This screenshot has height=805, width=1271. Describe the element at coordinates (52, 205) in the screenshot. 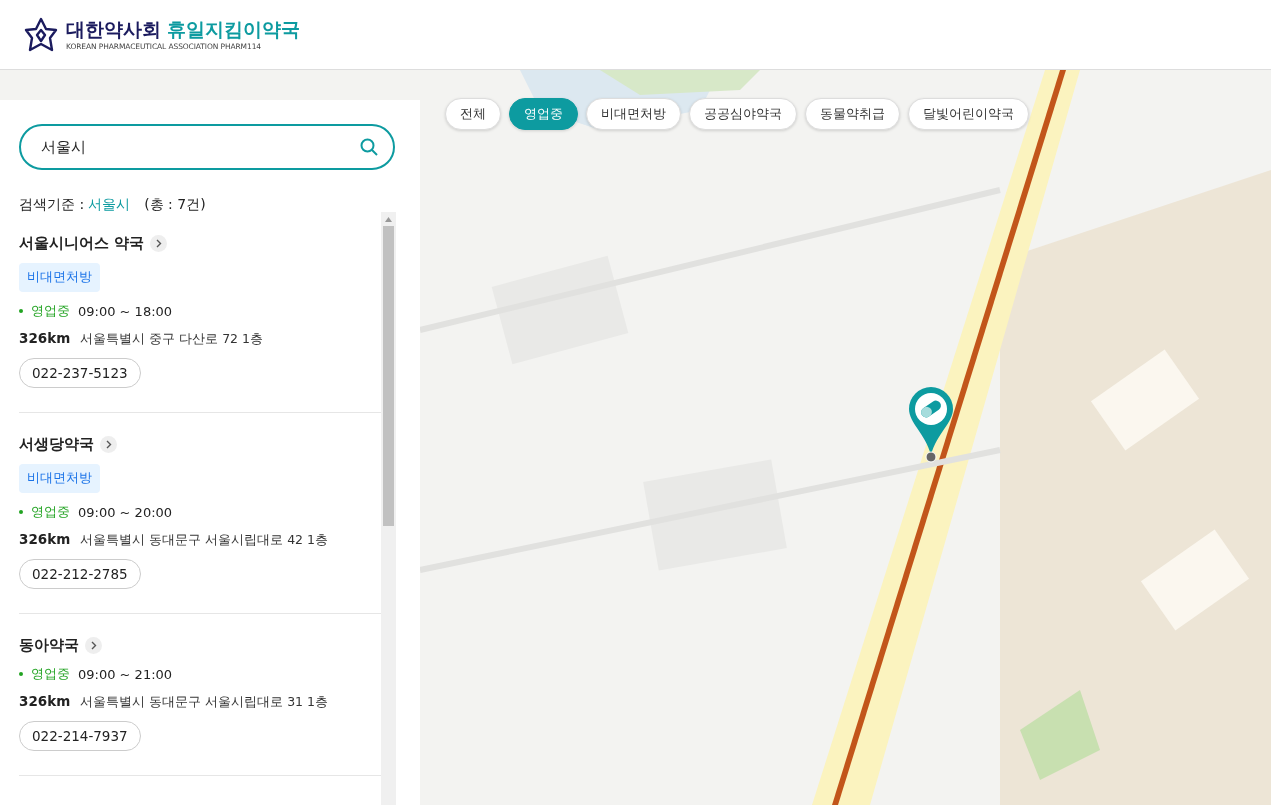

I see `search-criteria-label: 검색기준 :` at that location.